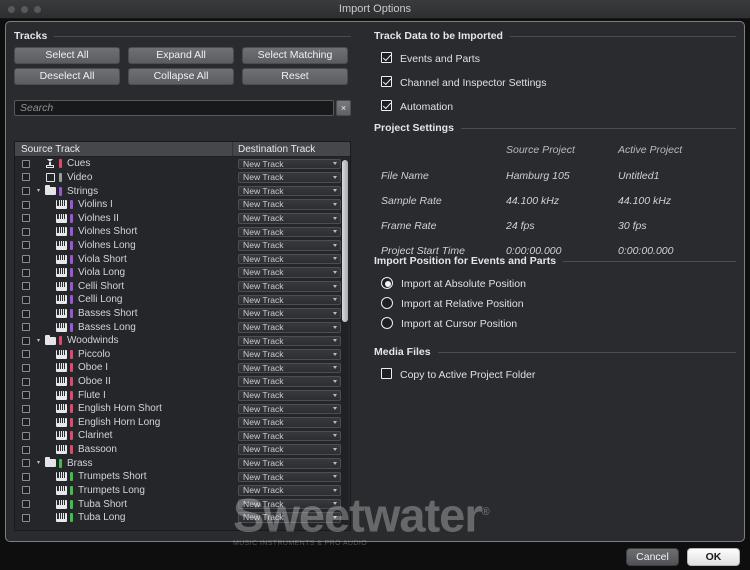 This screenshot has height=570, width=750. I want to click on track-row: Piccolo New Track, so click(182, 355).